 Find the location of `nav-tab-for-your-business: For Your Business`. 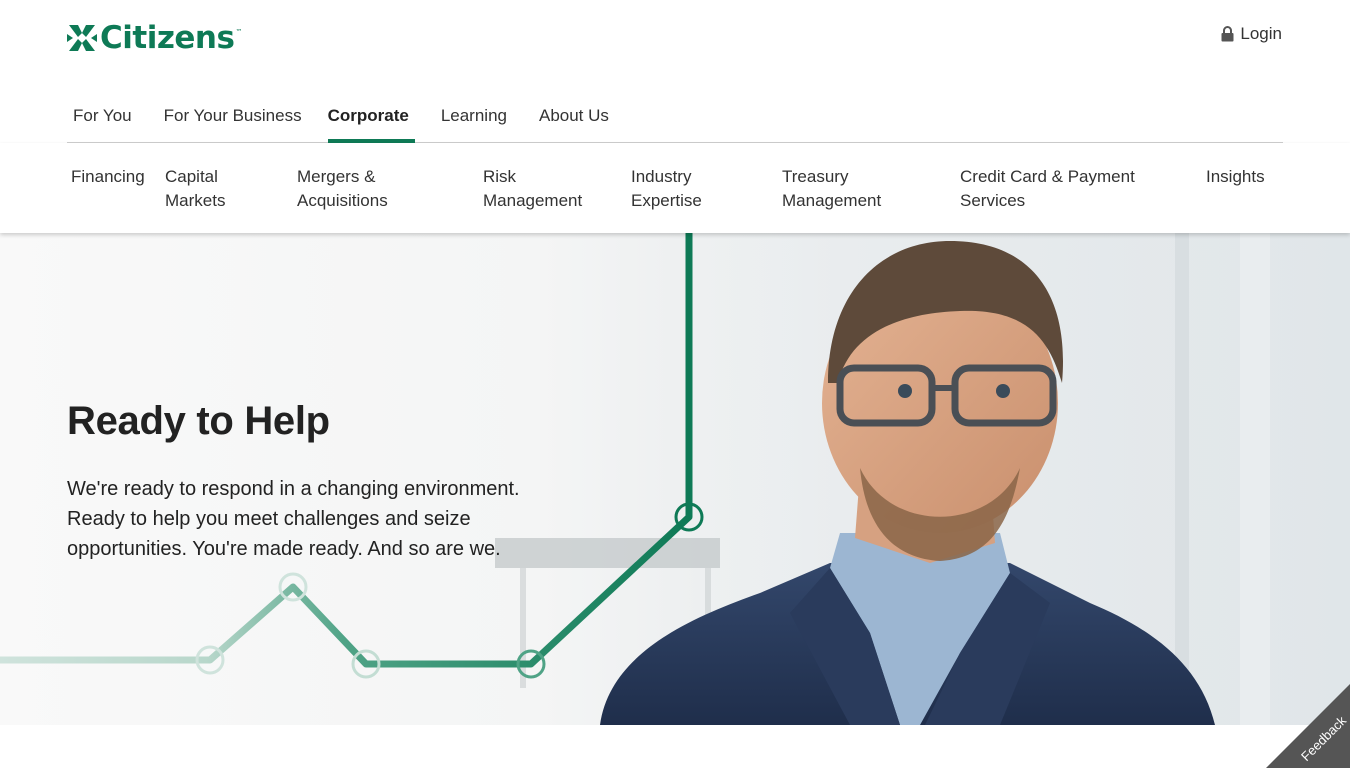

nav-tab-for-your-business: For Your Business is located at coordinates (233, 119).